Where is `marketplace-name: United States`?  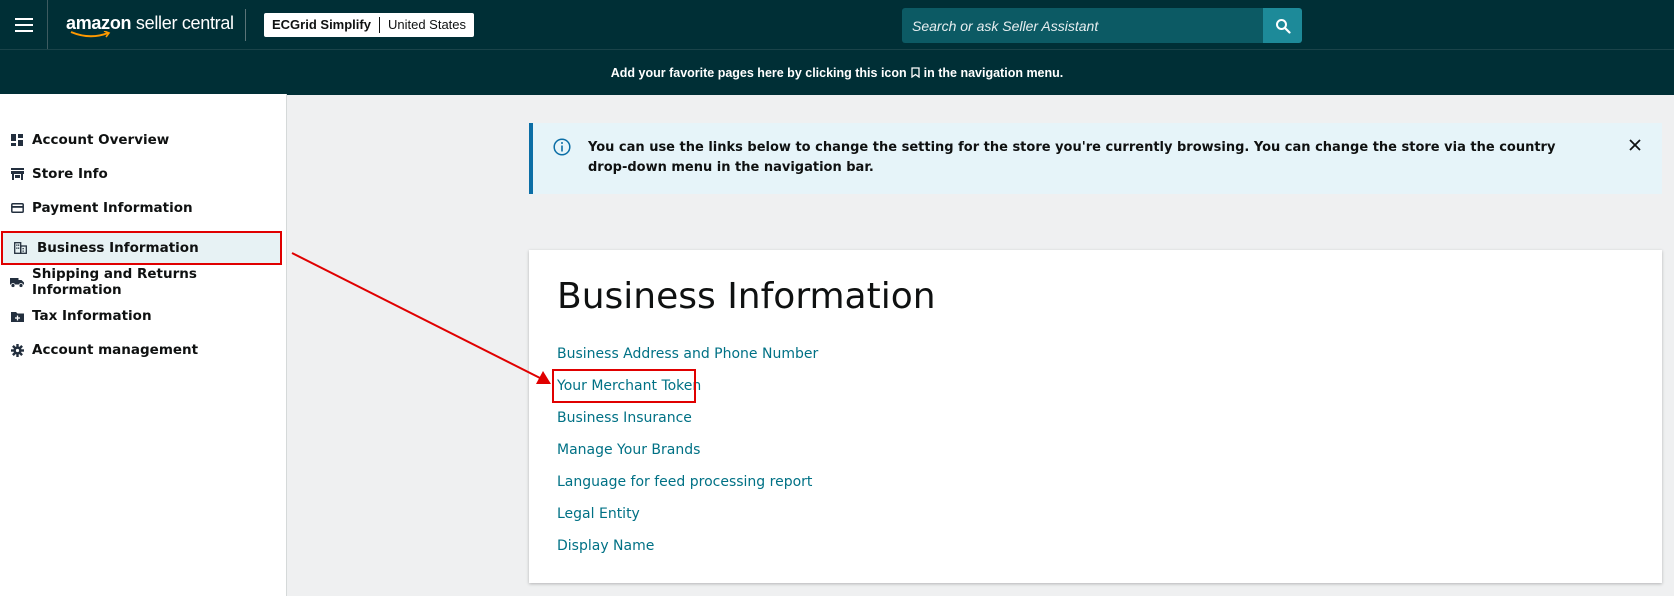 marketplace-name: United States is located at coordinates (427, 24).